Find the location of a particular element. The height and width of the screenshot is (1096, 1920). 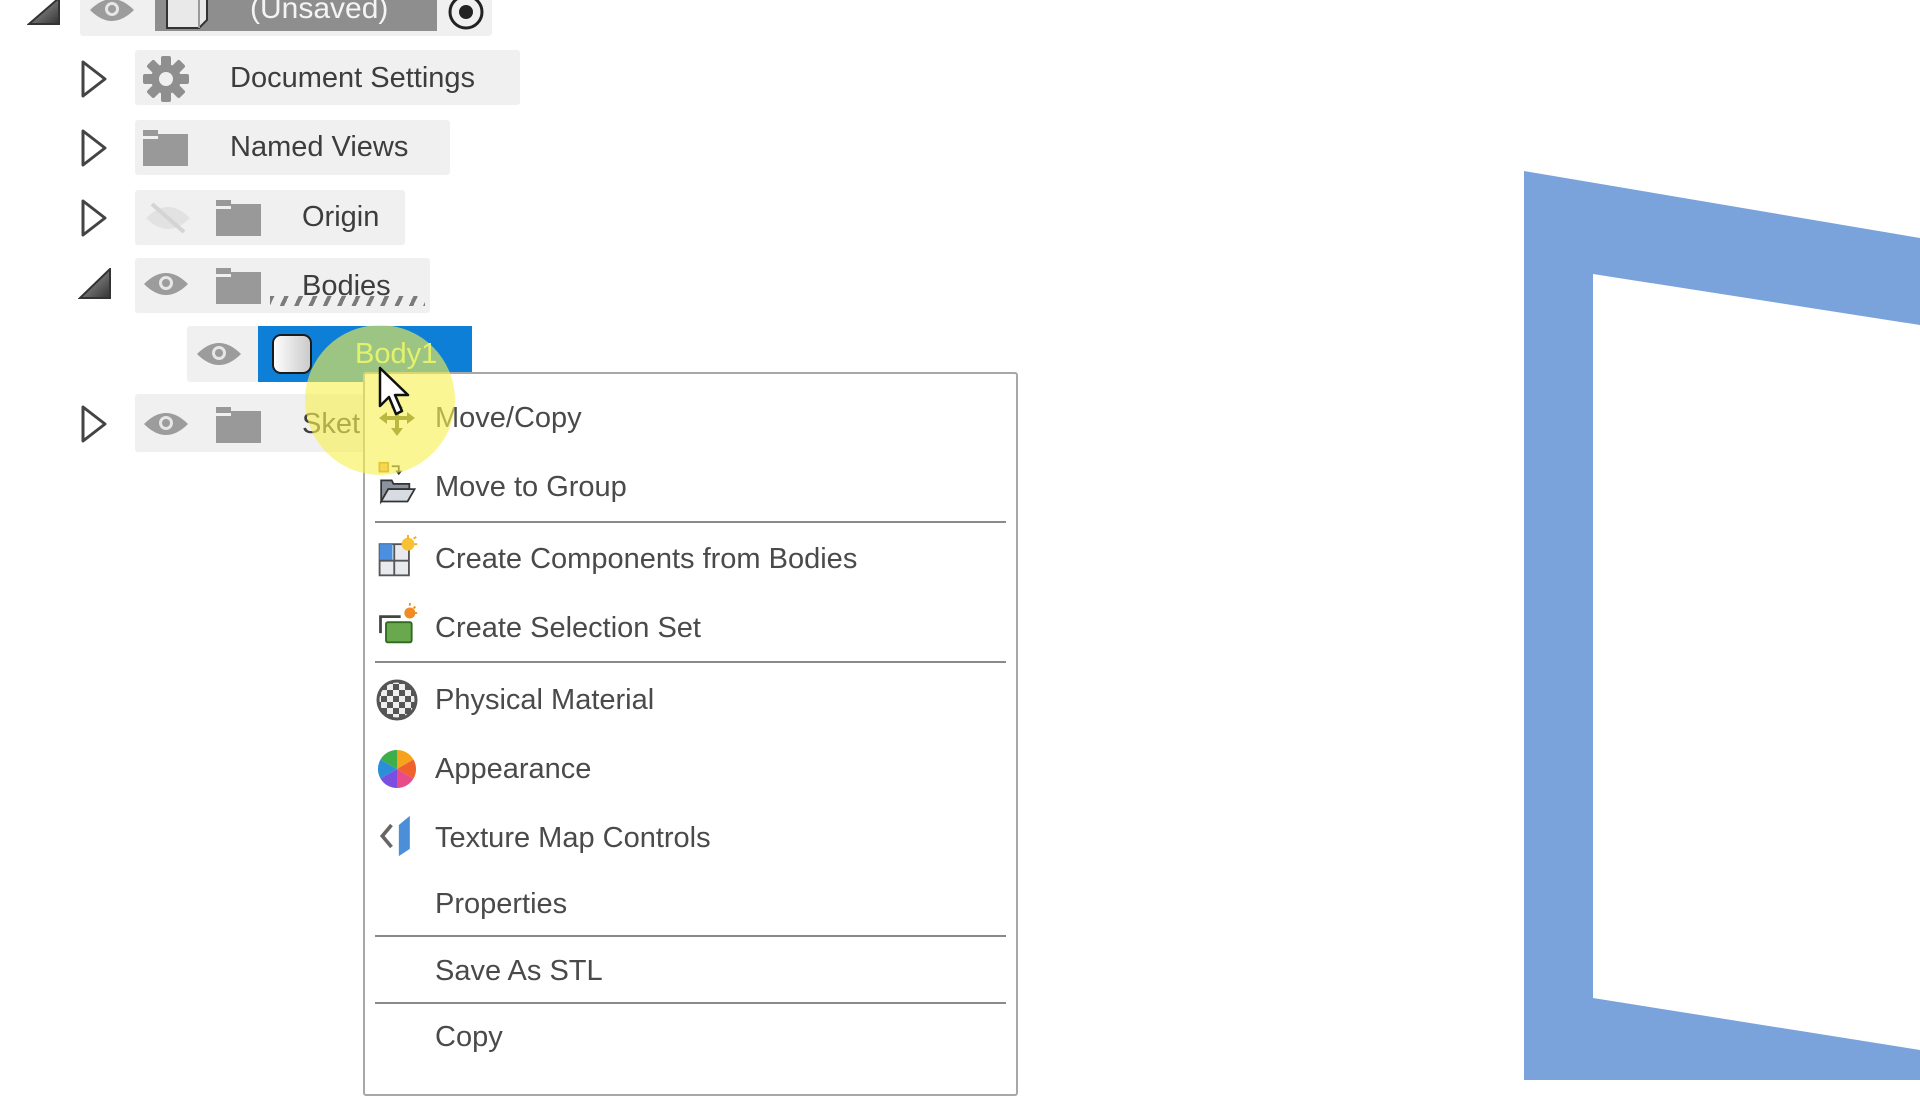

menu-item-label: Appearance is located at coordinates (513, 769).